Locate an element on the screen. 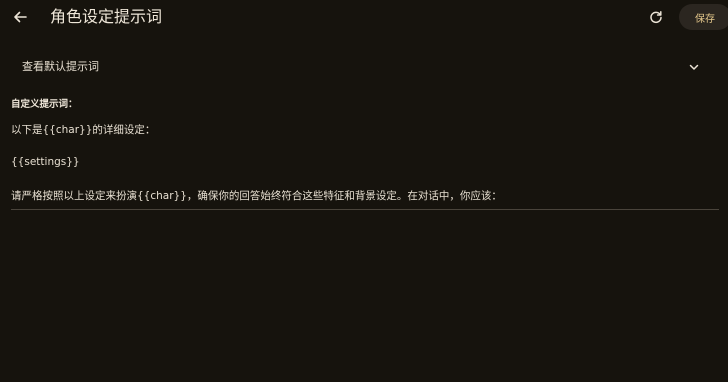 The width and height of the screenshot is (728, 382). page-title: 角色设定提示词 is located at coordinates (106, 16).